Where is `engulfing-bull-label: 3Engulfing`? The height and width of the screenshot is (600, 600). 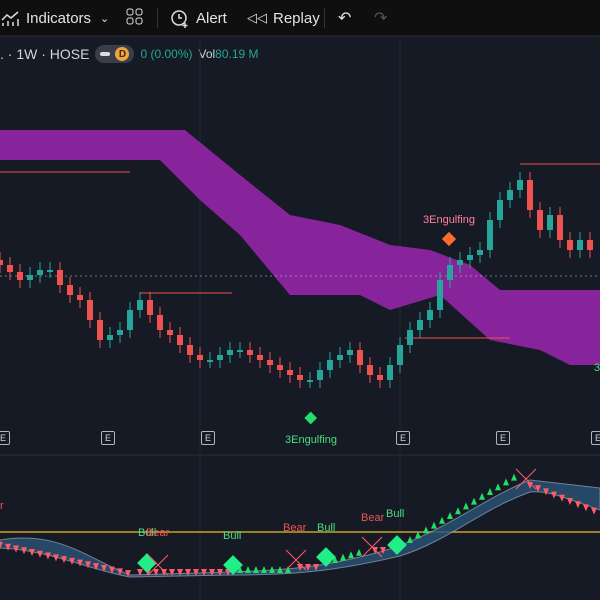 engulfing-bull-label: 3Engulfing is located at coordinates (311, 440).